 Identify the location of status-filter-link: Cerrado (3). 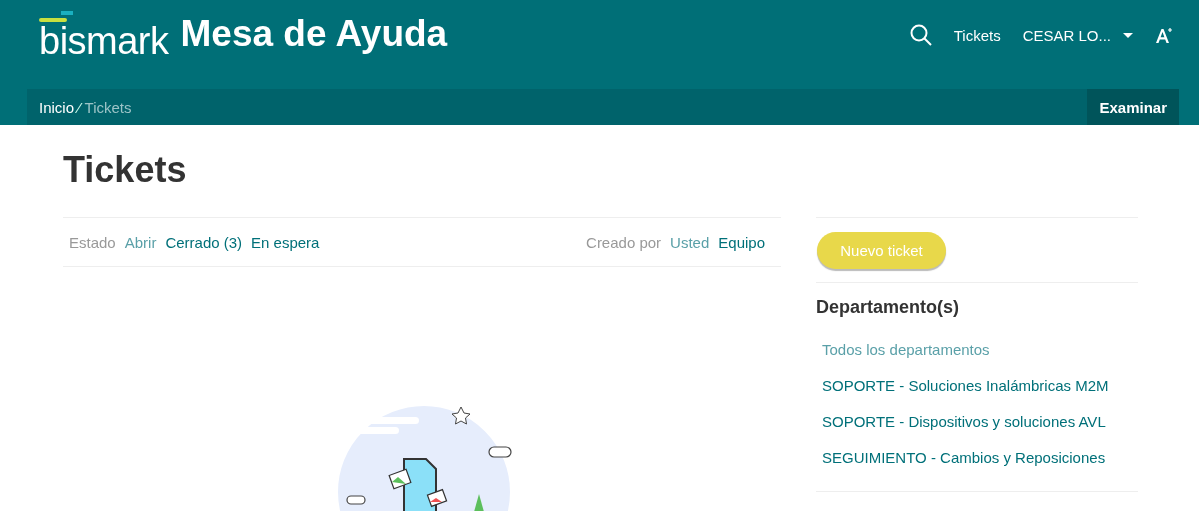
(204, 242).